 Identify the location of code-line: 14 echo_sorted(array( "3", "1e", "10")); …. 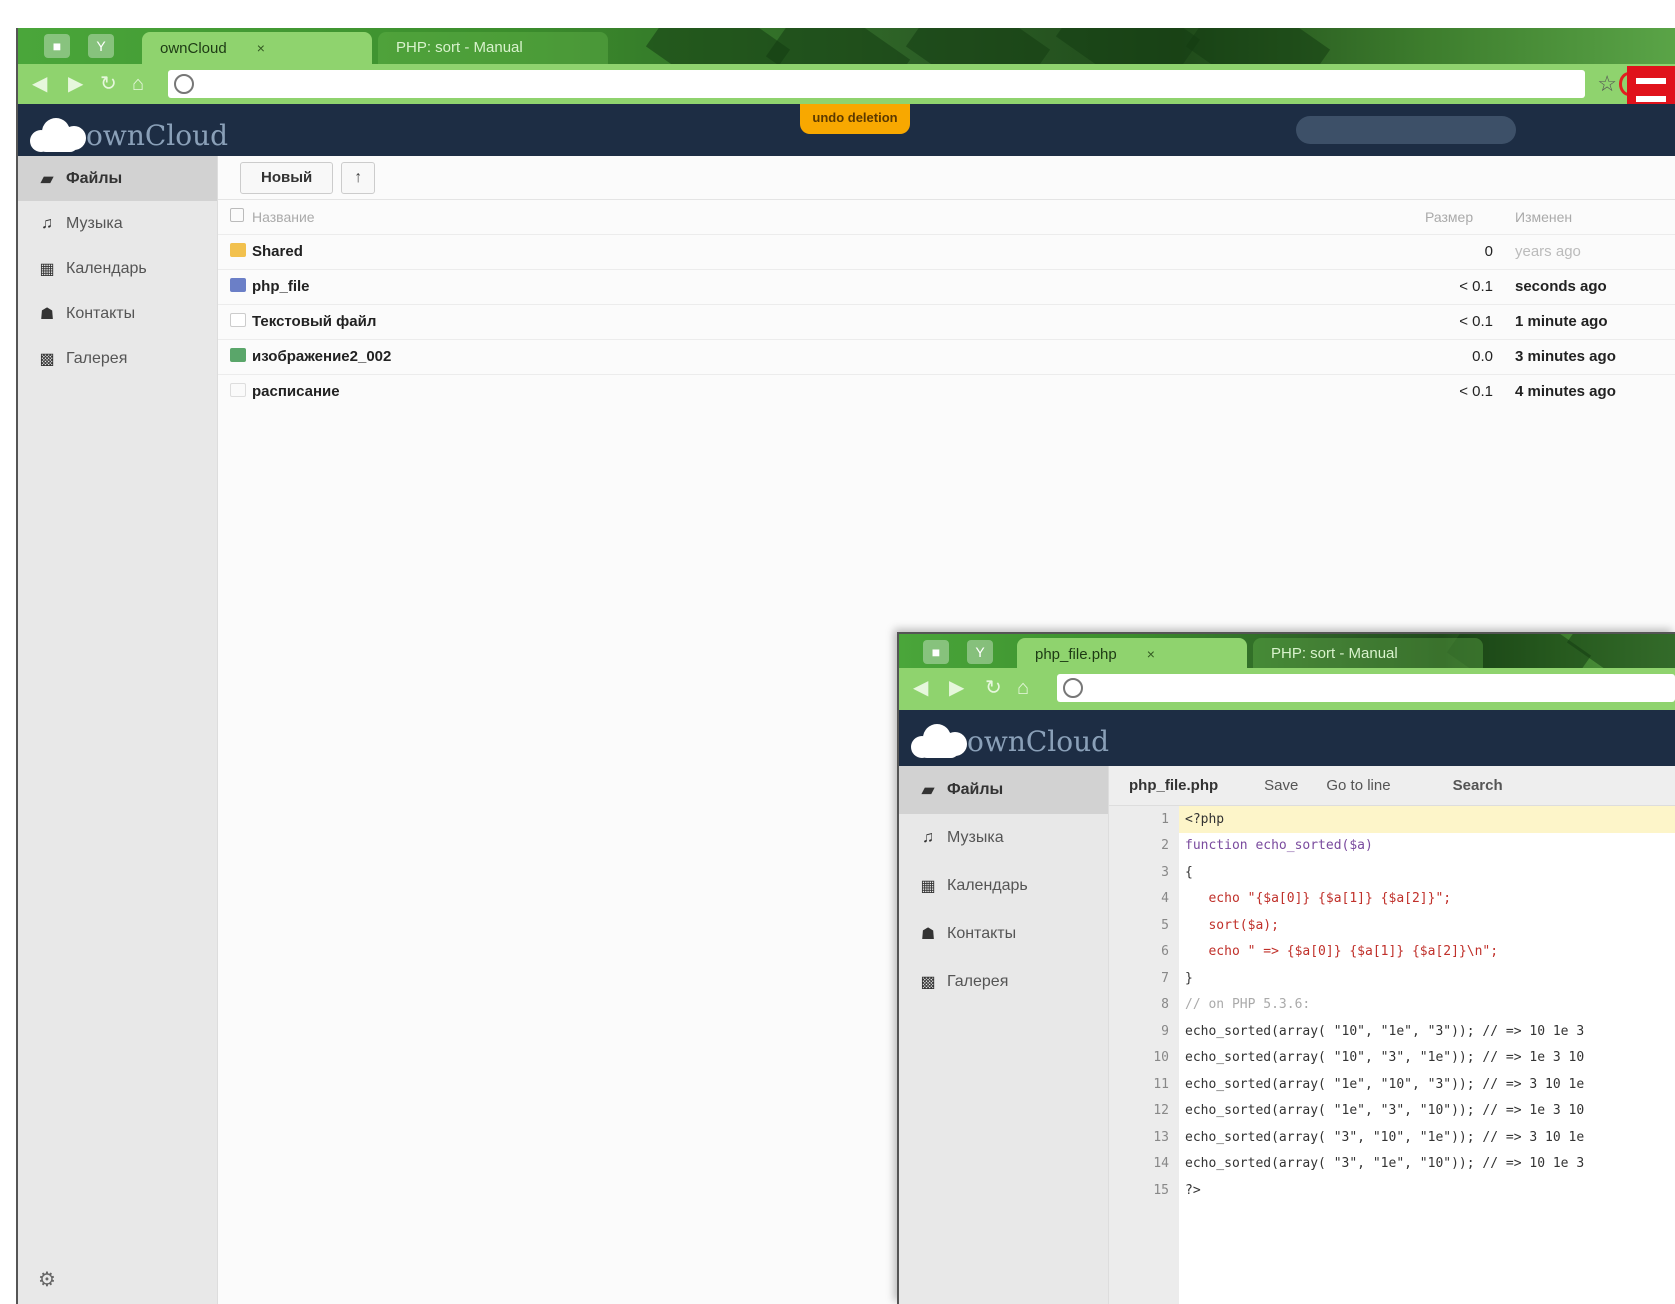
(1414, 1164).